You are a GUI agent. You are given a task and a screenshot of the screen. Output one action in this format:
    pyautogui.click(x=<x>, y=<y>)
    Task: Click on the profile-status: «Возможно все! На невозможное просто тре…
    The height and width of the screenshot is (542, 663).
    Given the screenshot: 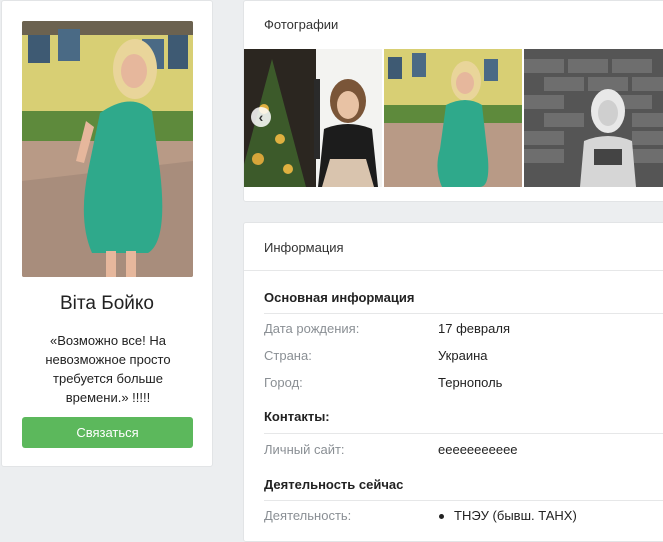 What is the action you would take?
    pyautogui.click(x=108, y=369)
    